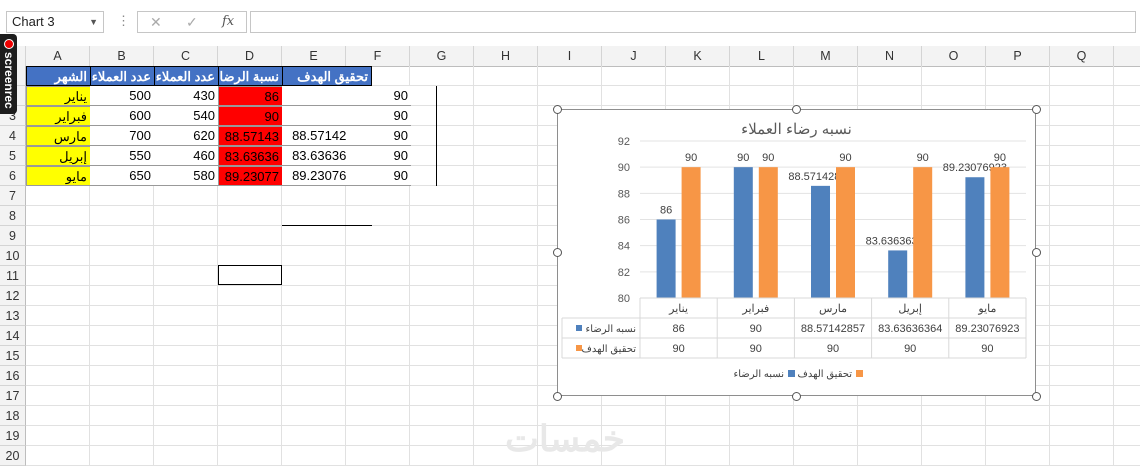 This screenshot has width=1140, height=466. What do you see at coordinates (698, 56) in the screenshot?
I see `column-header-k: K` at bounding box center [698, 56].